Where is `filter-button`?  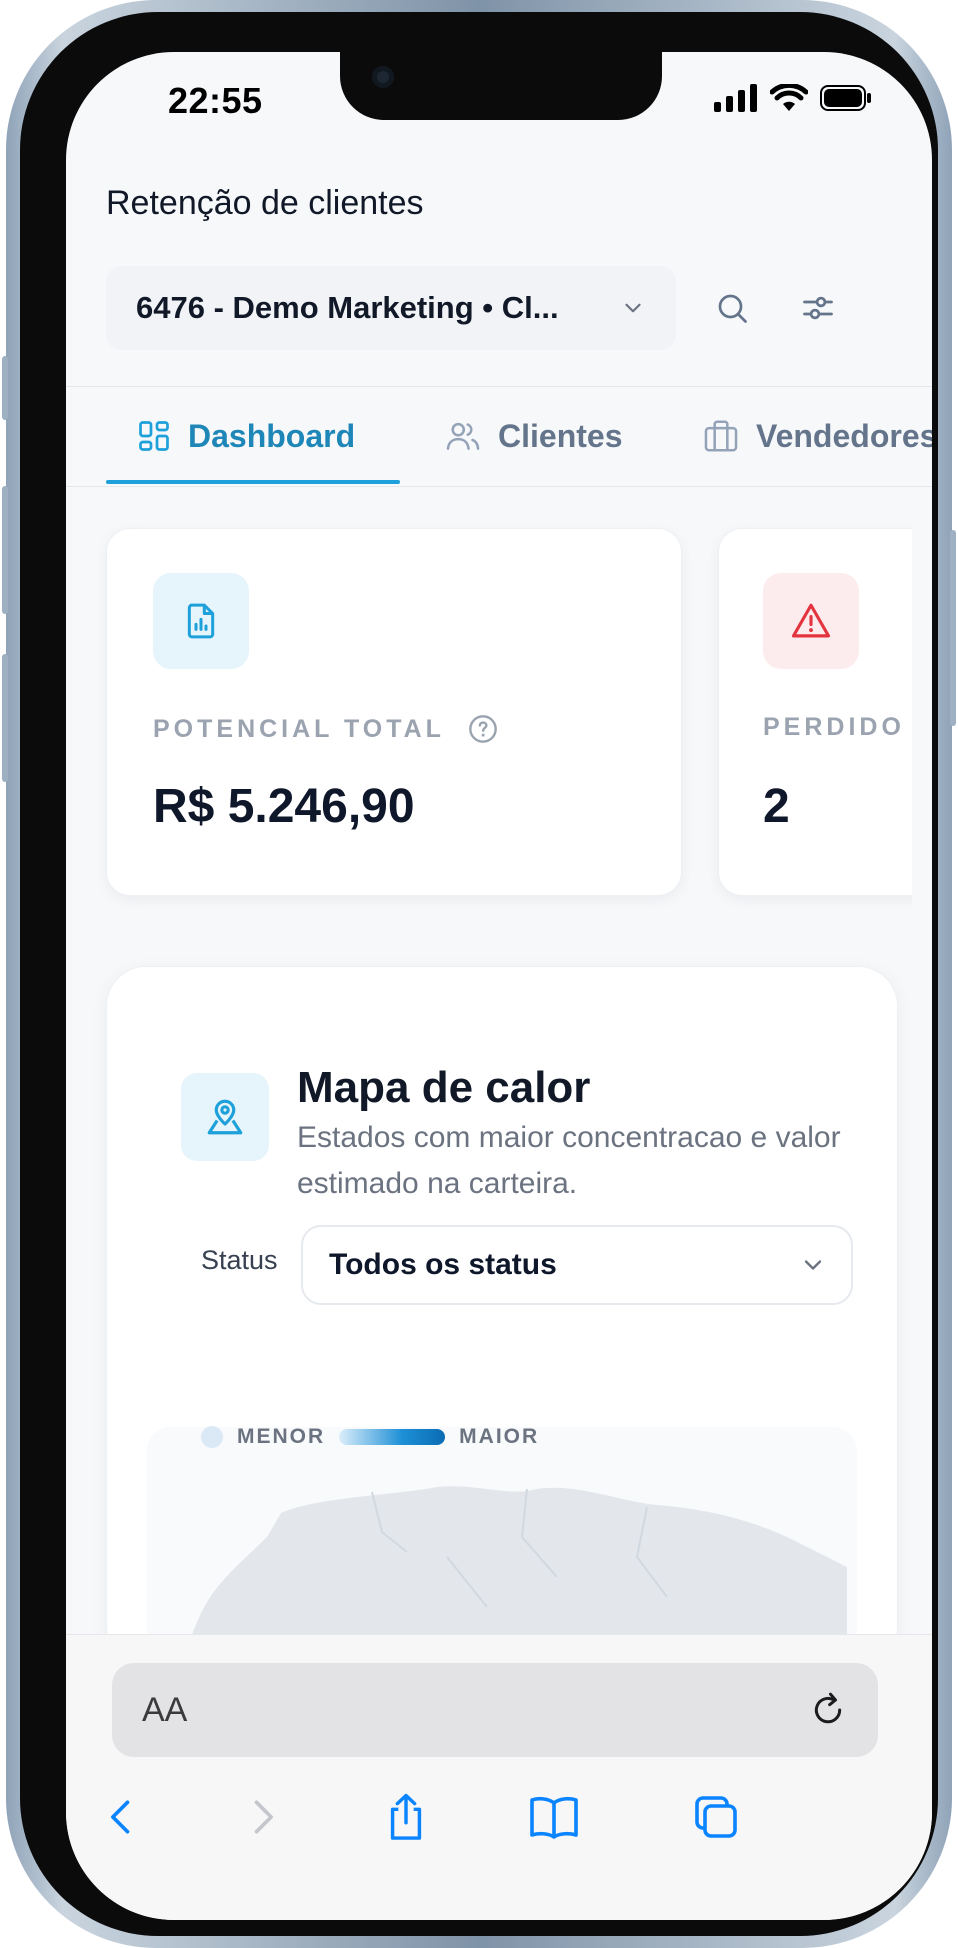
filter-button is located at coordinates (818, 308).